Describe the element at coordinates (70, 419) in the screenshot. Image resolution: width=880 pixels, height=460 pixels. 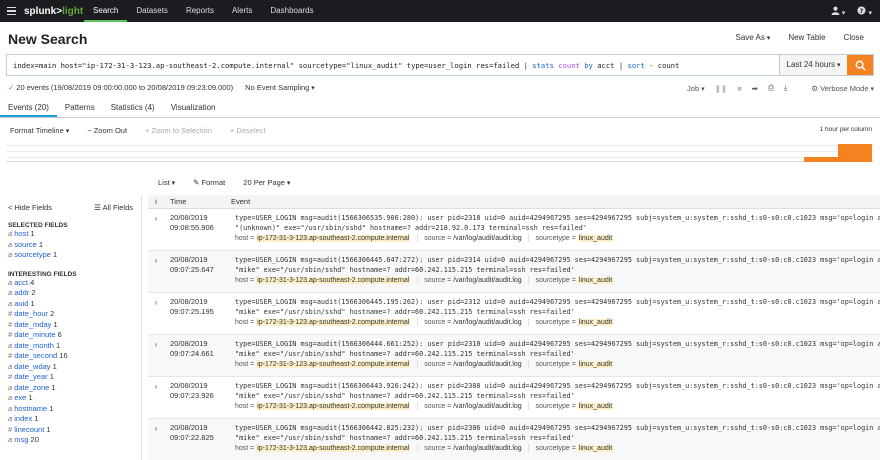
I see `field-index: a index 1` at that location.